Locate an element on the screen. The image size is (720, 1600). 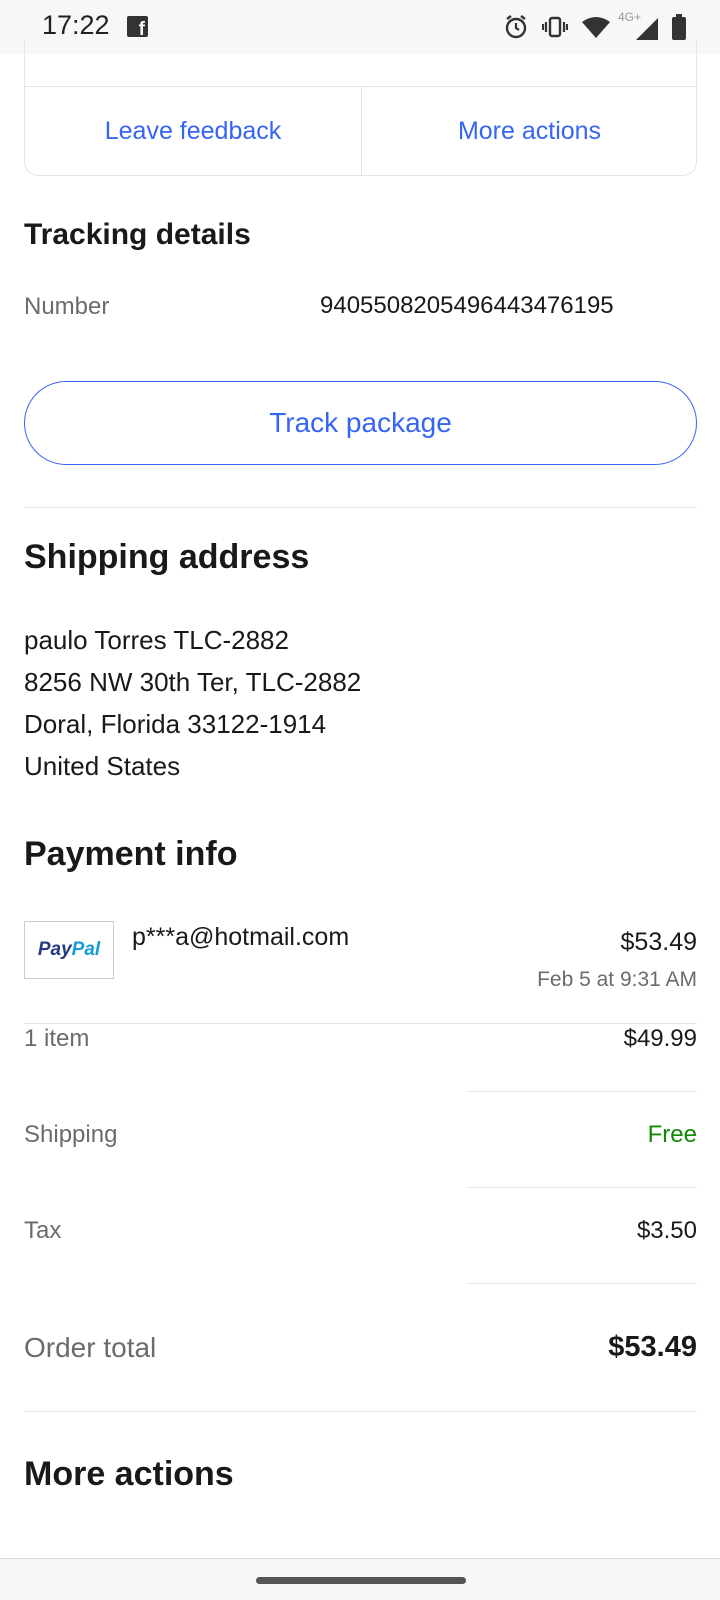
address-line-country: United States is located at coordinates (102, 766).